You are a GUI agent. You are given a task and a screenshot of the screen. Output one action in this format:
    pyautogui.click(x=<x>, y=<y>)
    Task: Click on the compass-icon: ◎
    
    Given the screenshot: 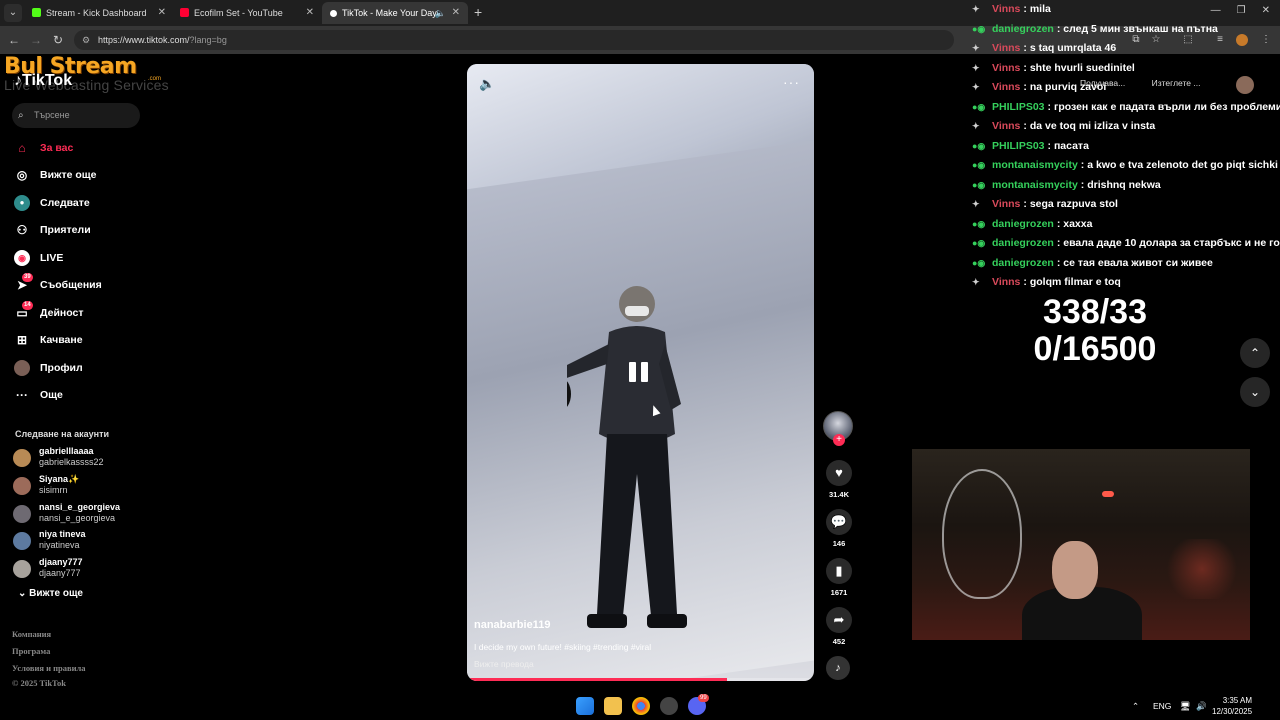 What is the action you would take?
    pyautogui.click(x=22, y=175)
    